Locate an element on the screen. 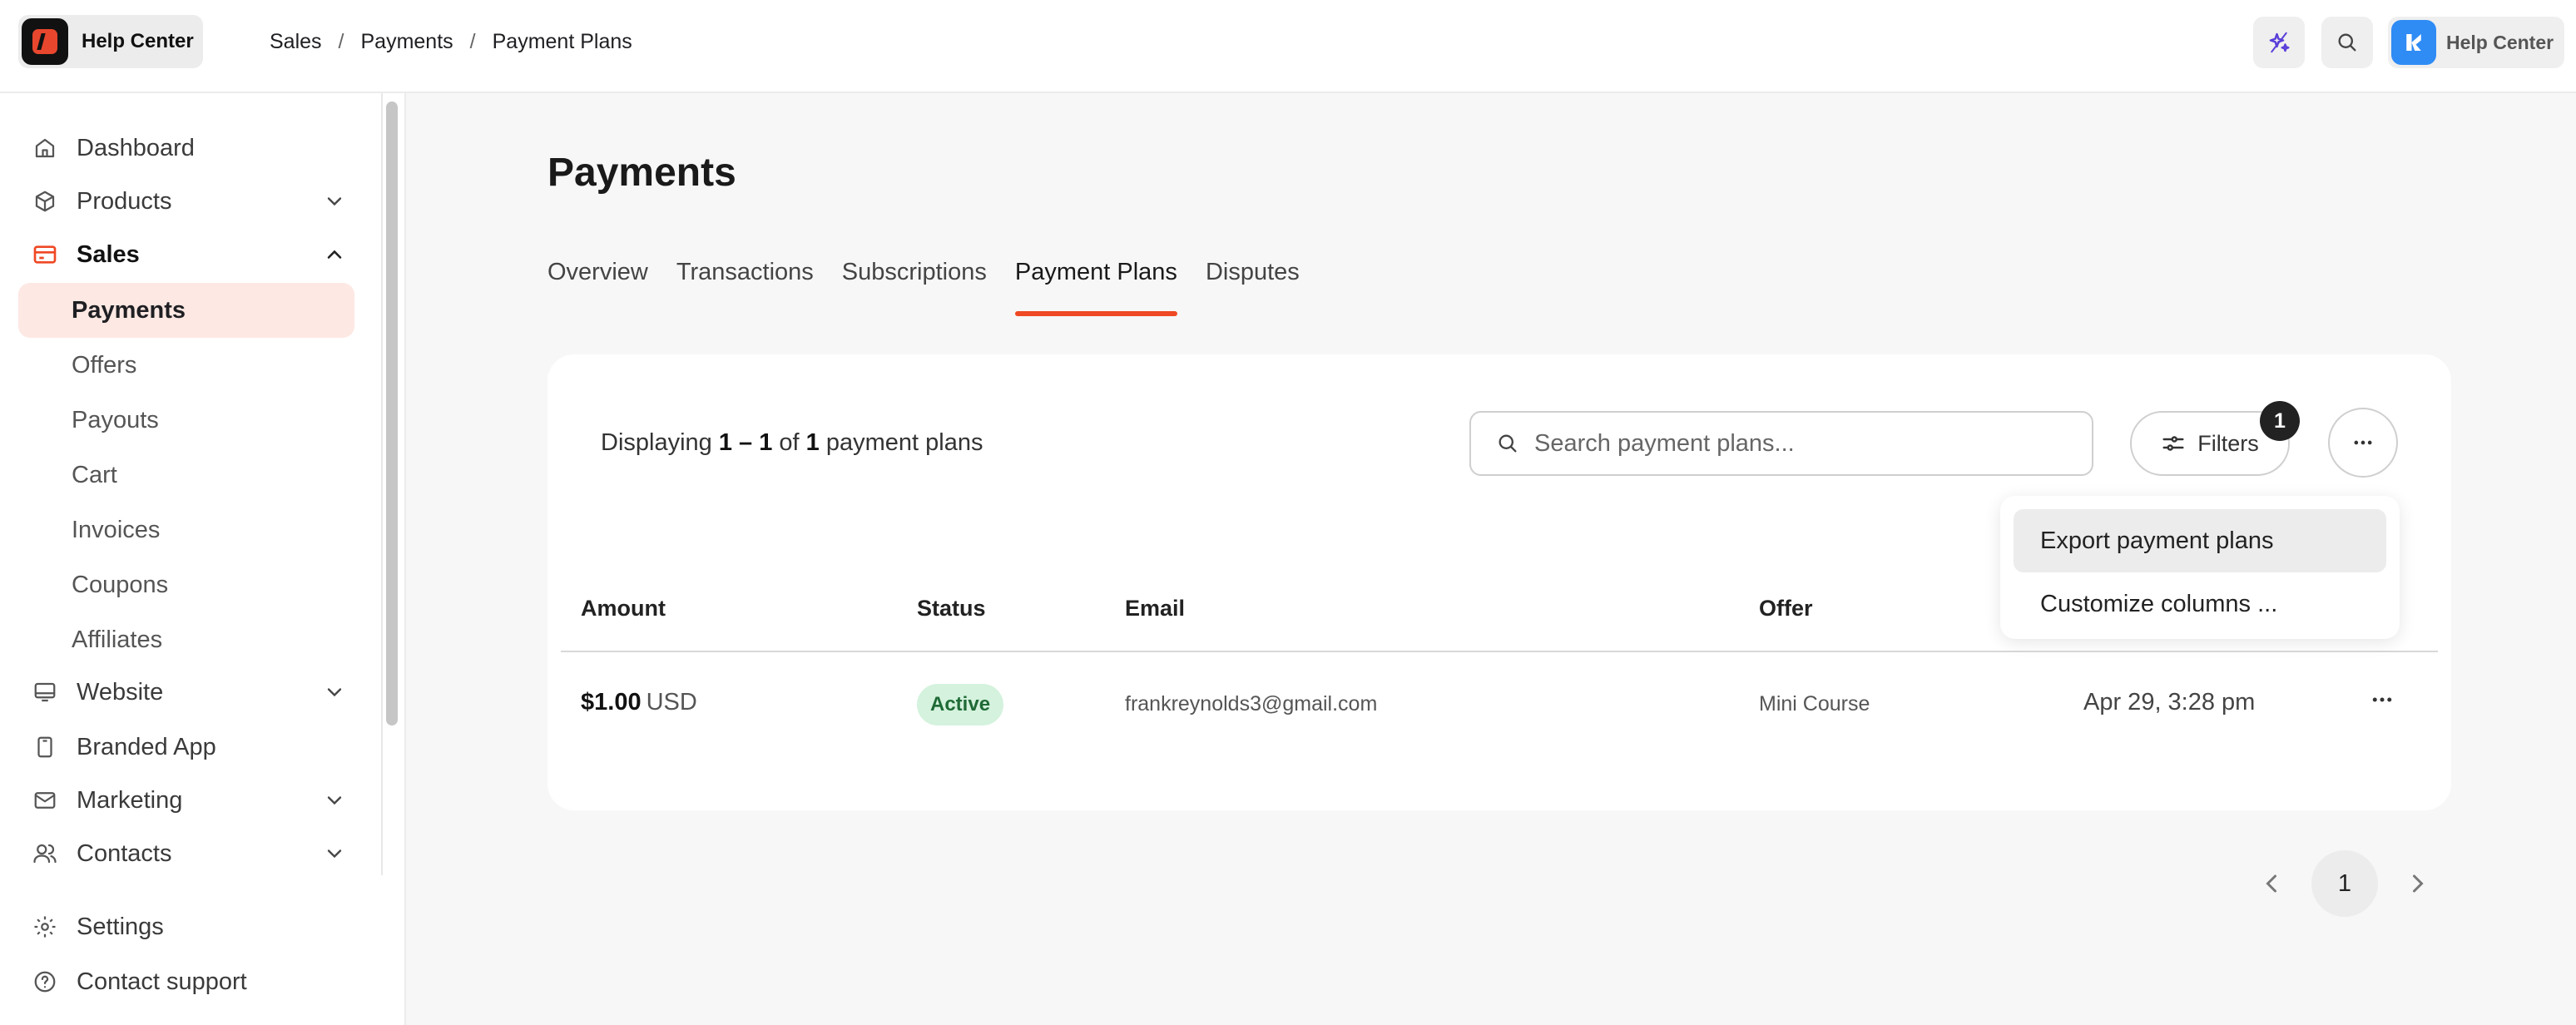 This screenshot has height=1025, width=2576. sidebar-item-label: Website is located at coordinates (120, 692).